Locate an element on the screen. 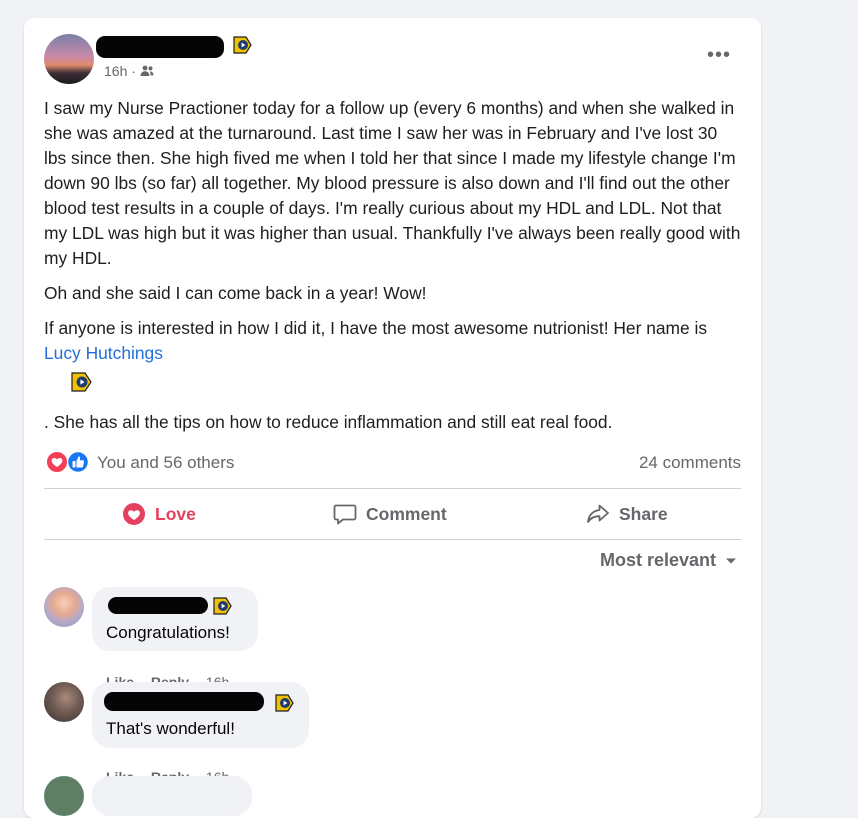 This screenshot has height=818, width=858. comment-label: Comment is located at coordinates (406, 513).